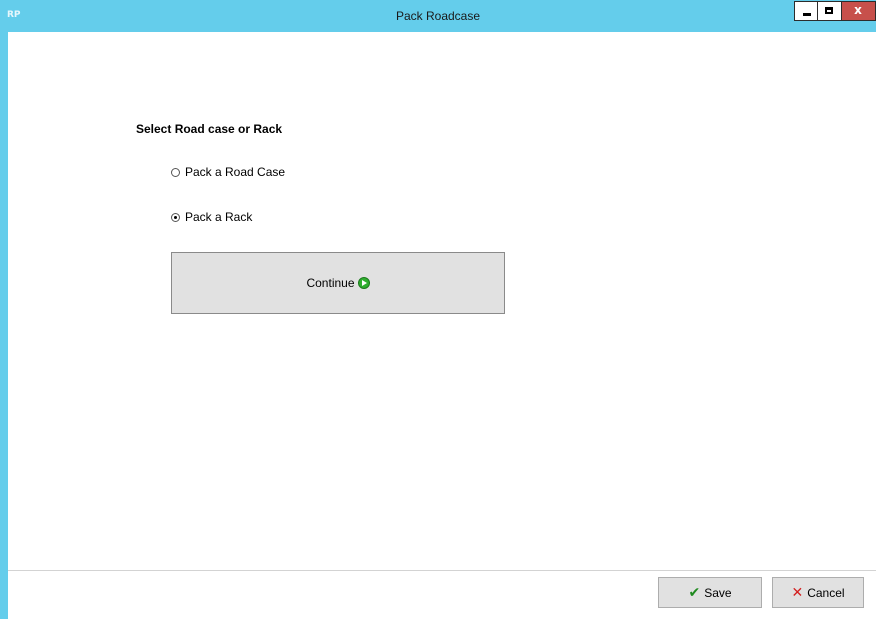 The width and height of the screenshot is (876, 619). Describe the element at coordinates (218, 217) in the screenshot. I see `option-rack-label: Pack a Rack` at that location.